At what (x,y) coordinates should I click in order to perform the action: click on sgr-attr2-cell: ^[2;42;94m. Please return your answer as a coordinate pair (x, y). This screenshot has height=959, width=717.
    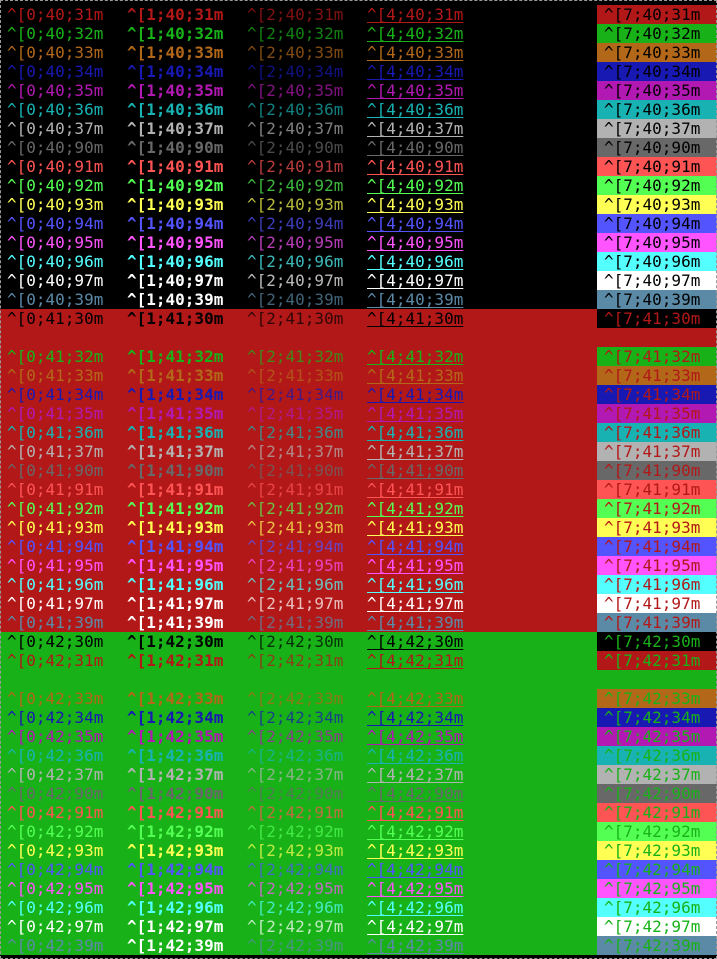
    Looking at the image, I should click on (295, 869).